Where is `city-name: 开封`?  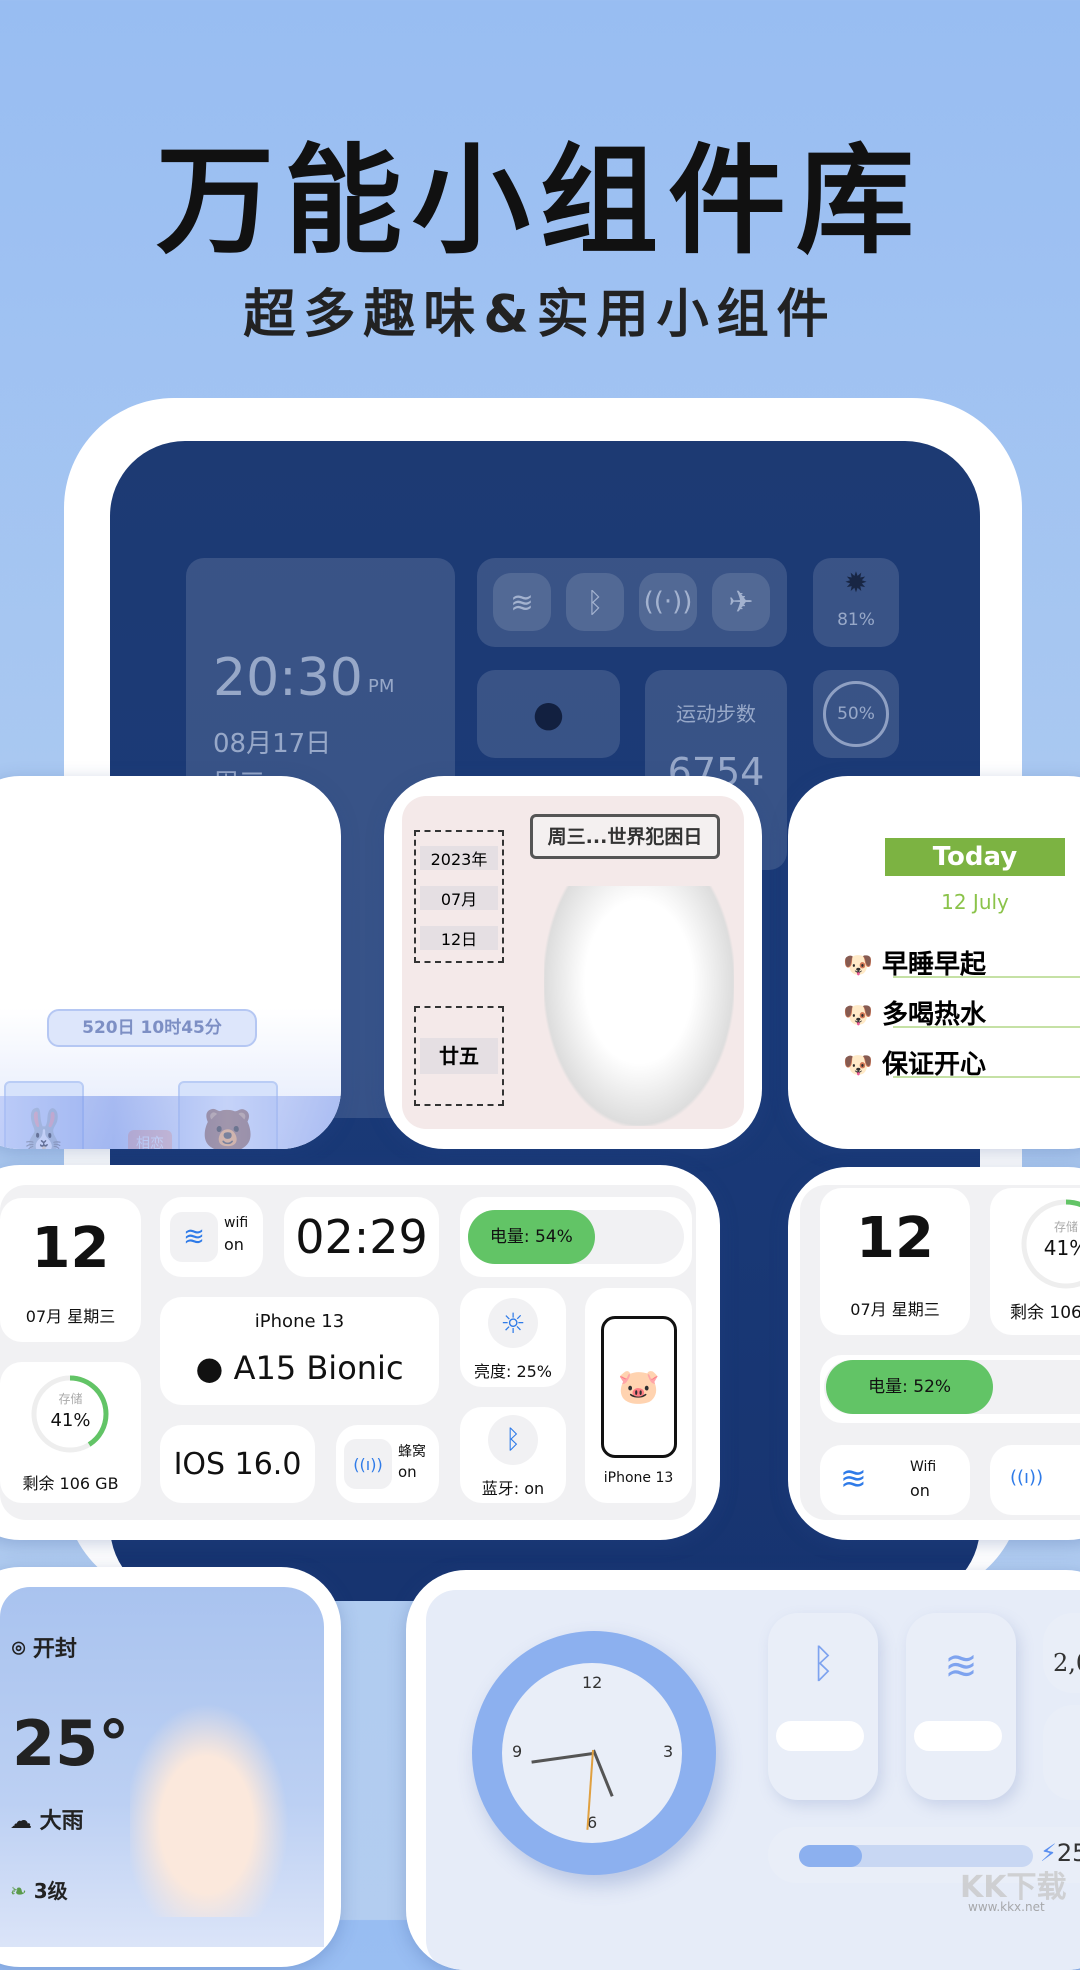 city-name: 开封 is located at coordinates (54, 1649).